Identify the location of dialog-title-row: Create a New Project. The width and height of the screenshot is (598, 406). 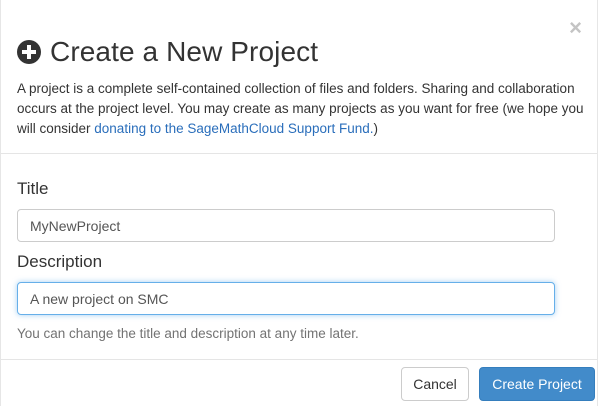
(167, 52).